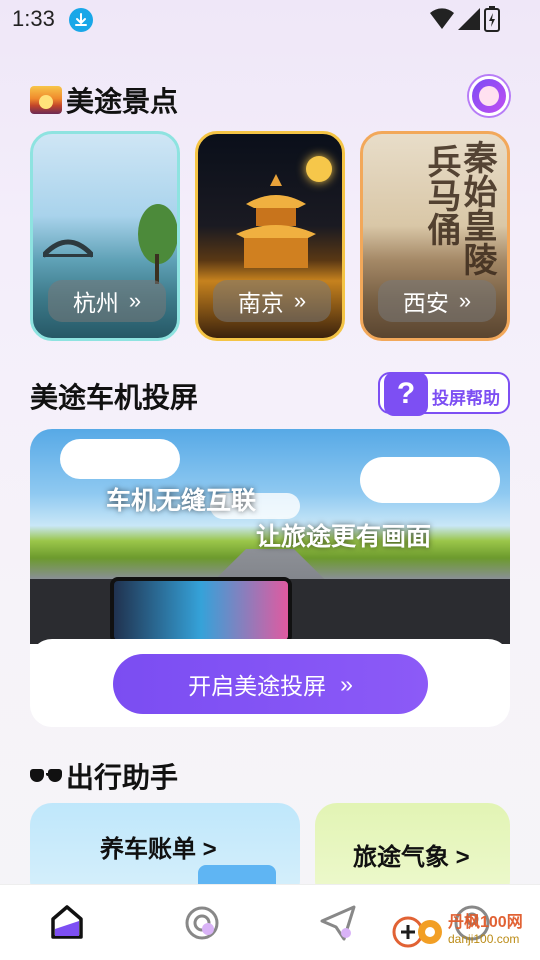 This screenshot has height=960, width=540. I want to click on scenic-title-text: 美途景点, so click(122, 101).